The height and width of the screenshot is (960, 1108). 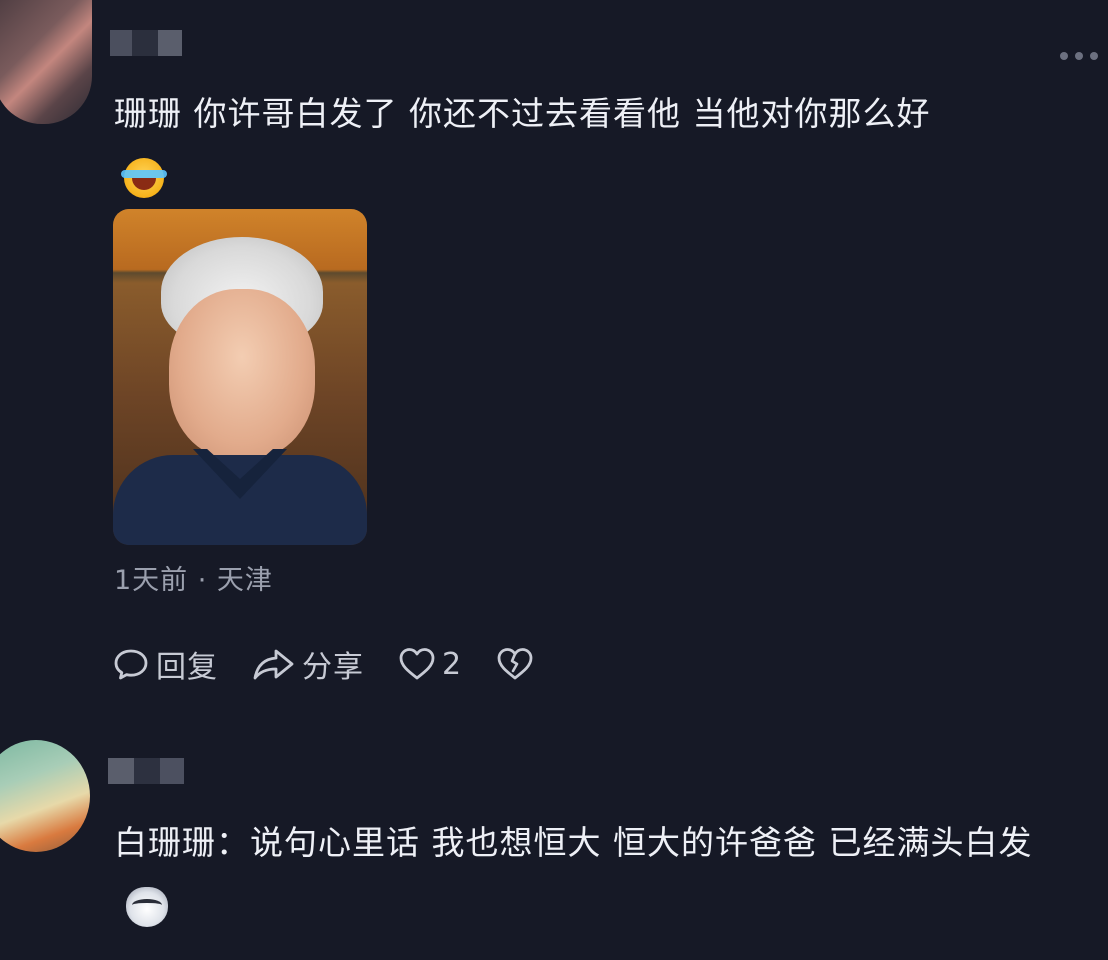 I want to click on laughing-crying-emoji-icon, so click(x=144, y=178).